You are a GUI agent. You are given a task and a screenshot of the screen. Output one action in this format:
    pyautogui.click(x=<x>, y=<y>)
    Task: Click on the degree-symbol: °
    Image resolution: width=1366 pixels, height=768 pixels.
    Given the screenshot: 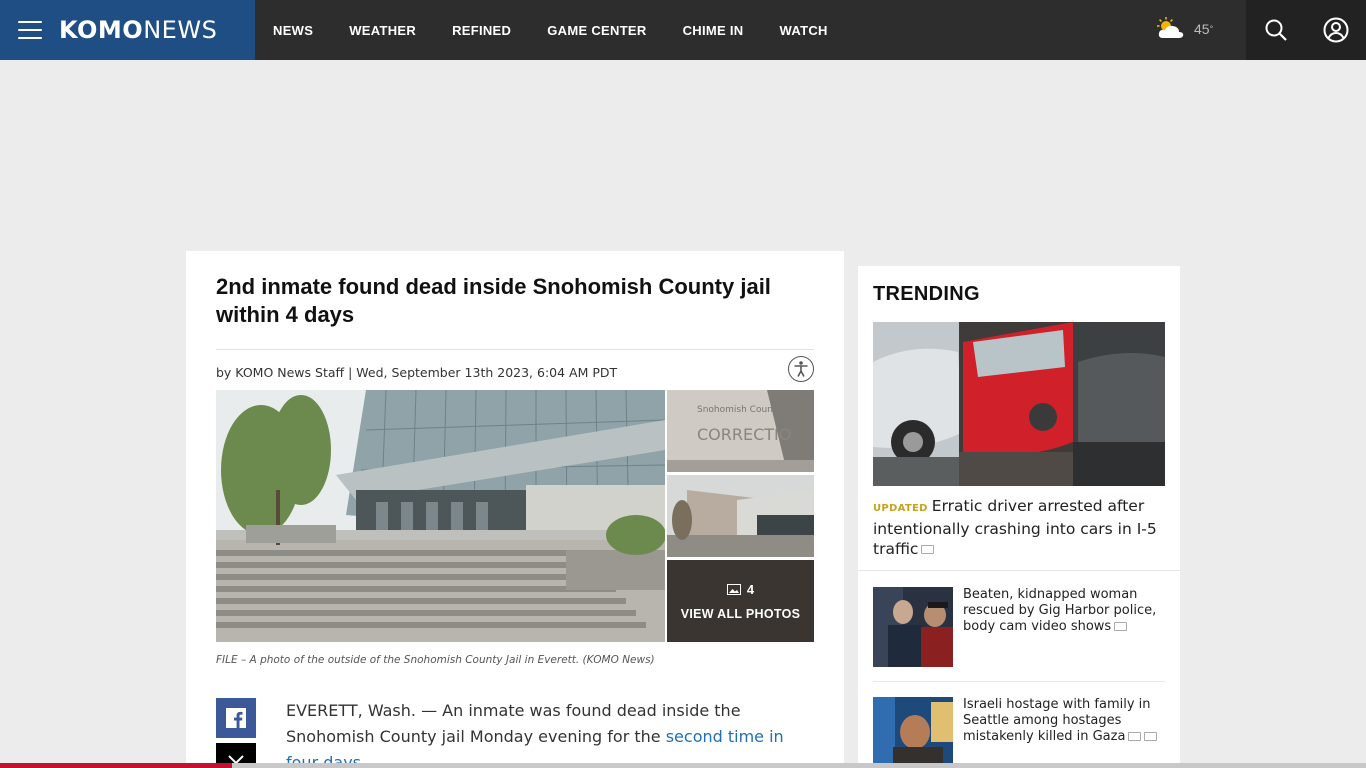 What is the action you would take?
    pyautogui.click(x=1211, y=29)
    